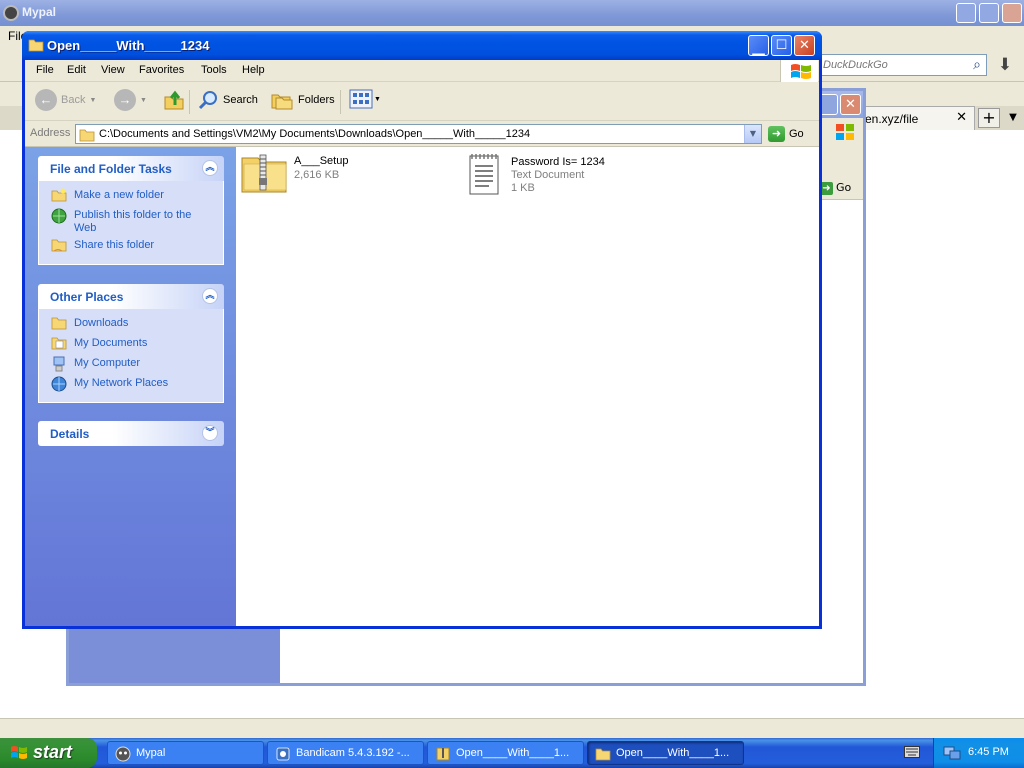 Image resolution: width=1024 pixels, height=768 pixels. I want to click on menu-help: Help, so click(253, 70).